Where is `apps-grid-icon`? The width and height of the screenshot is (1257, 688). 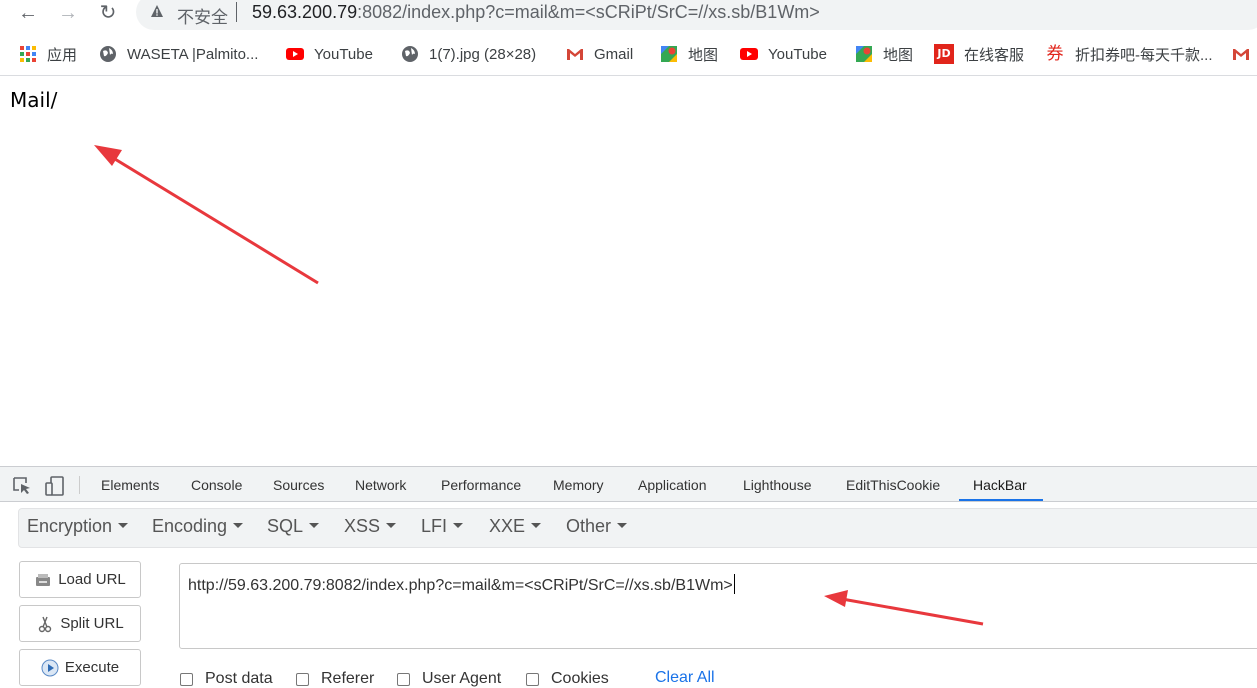
apps-grid-icon is located at coordinates (28, 54).